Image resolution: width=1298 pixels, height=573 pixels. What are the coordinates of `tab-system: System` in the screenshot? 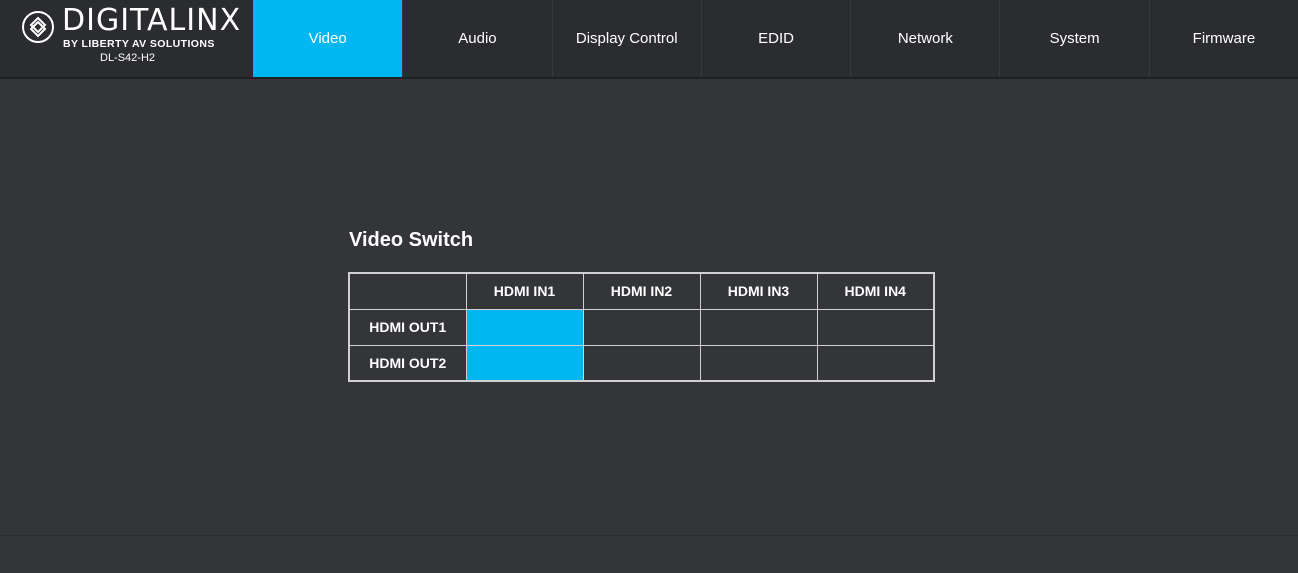 It's located at (1073, 38).